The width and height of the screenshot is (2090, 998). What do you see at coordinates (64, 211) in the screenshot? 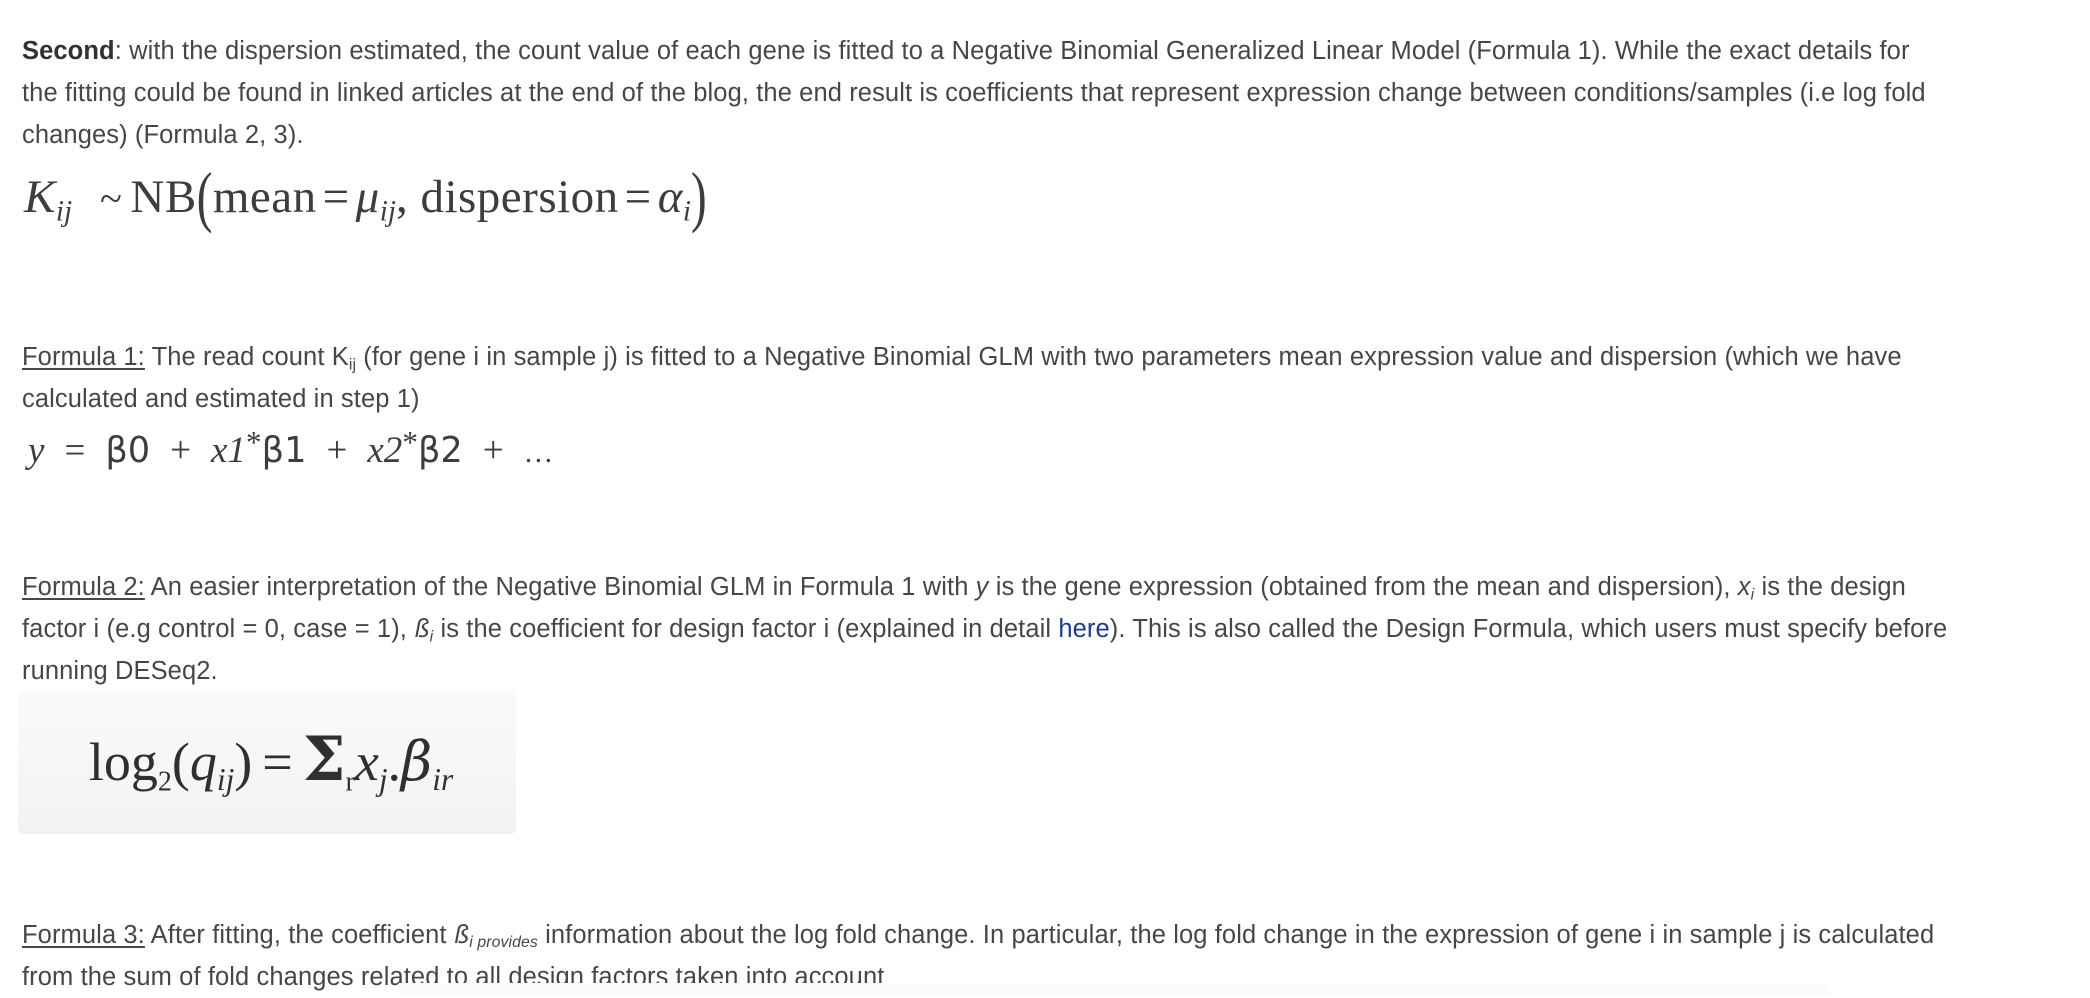
I see `formula-1-lhs-subscript: ij` at bounding box center [64, 211].